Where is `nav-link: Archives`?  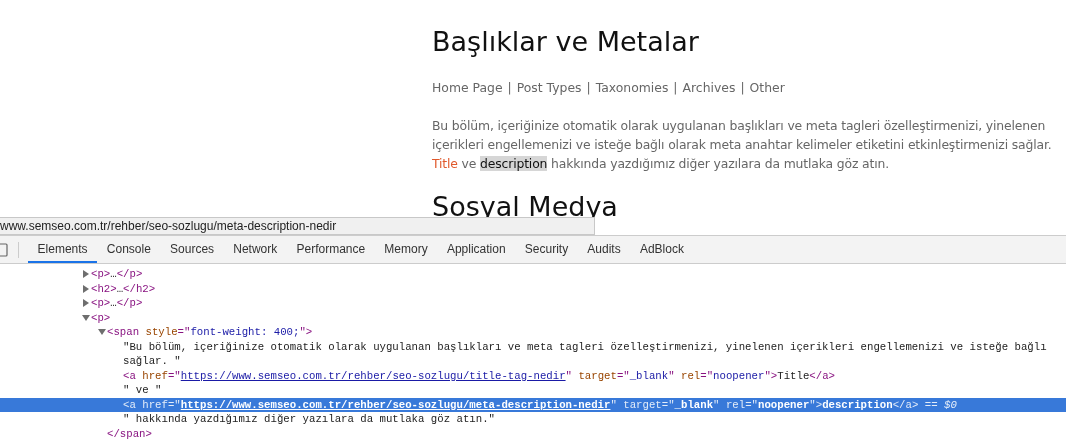 nav-link: Archives is located at coordinates (709, 87).